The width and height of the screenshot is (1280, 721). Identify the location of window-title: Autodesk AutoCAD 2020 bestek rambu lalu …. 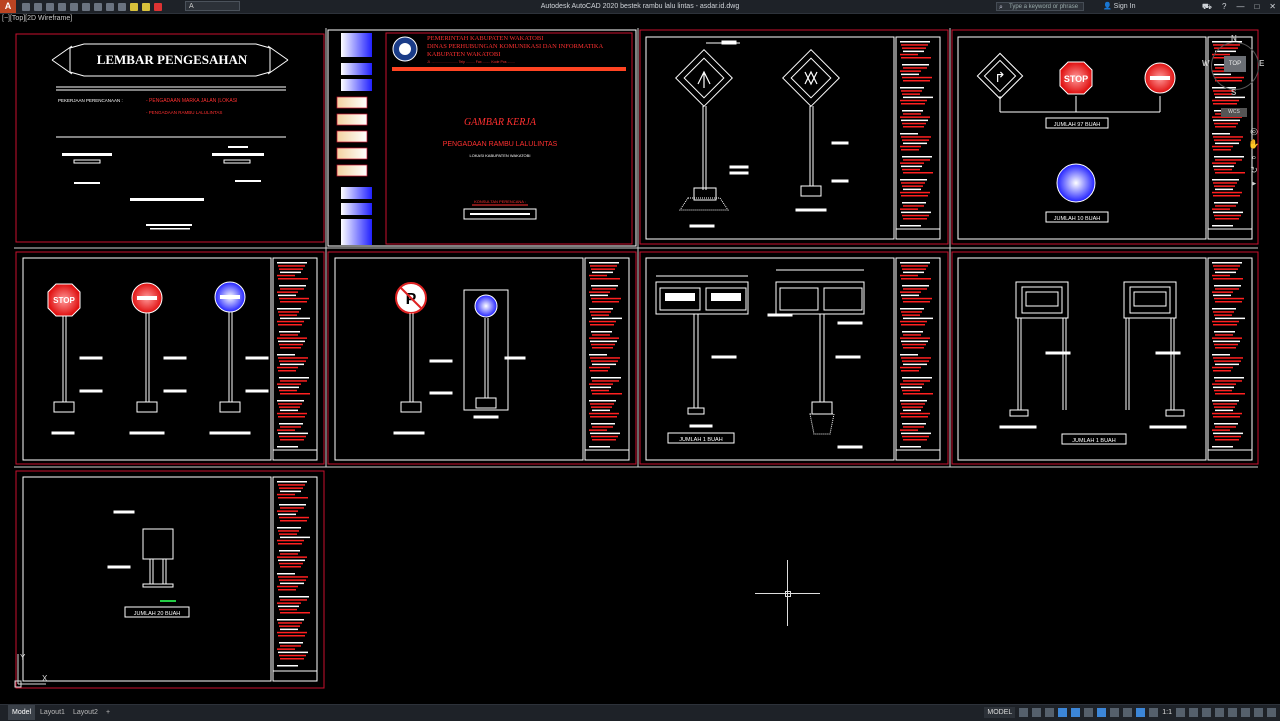
(640, 6).